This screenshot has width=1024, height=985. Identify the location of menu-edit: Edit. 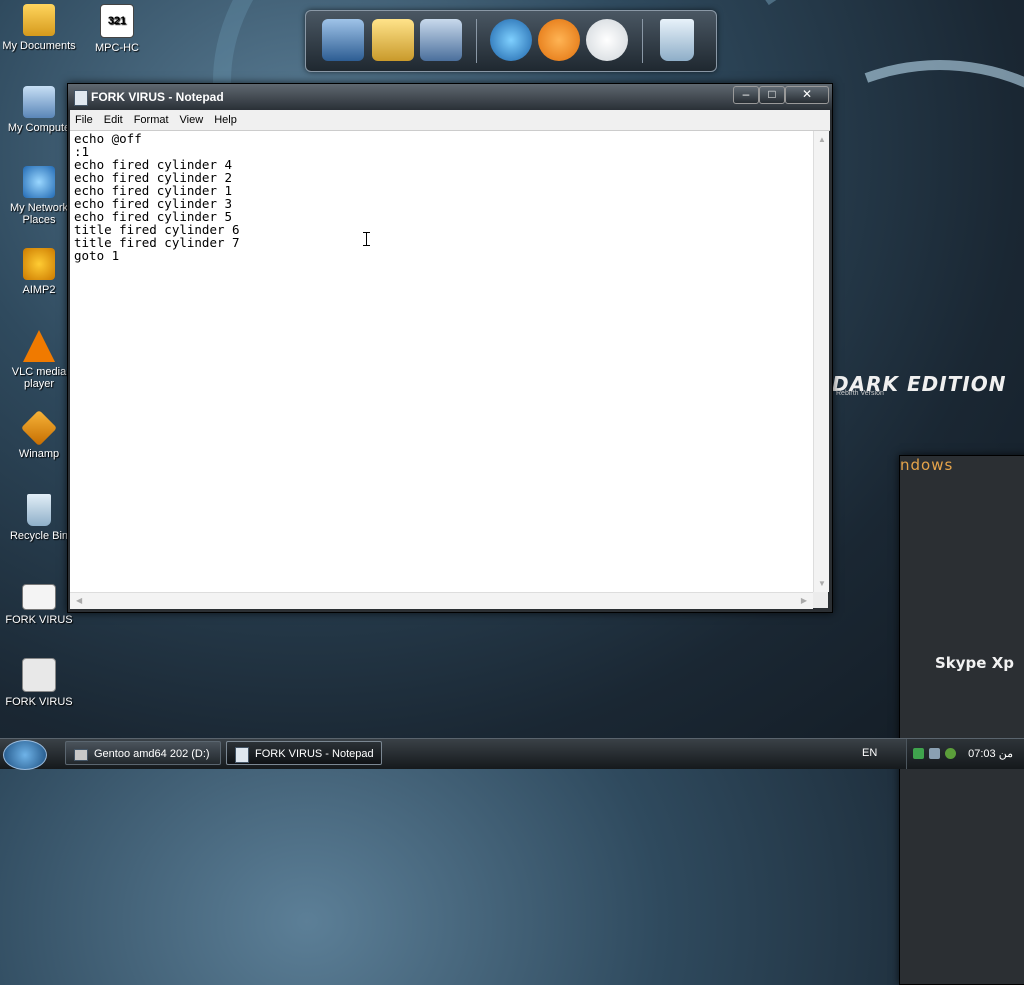
(114, 118).